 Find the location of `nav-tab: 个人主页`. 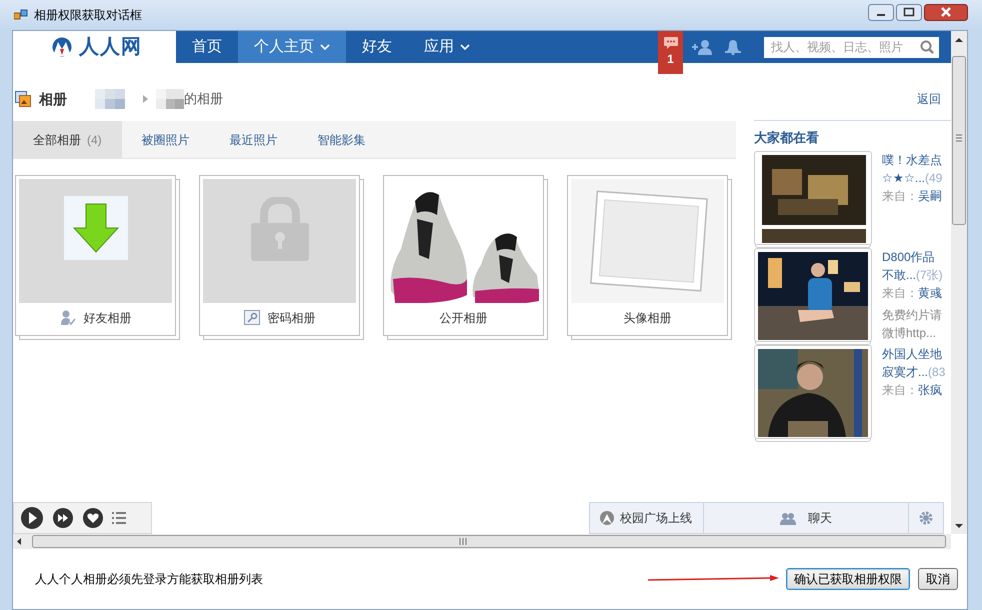

nav-tab: 个人主页 is located at coordinates (292, 47).